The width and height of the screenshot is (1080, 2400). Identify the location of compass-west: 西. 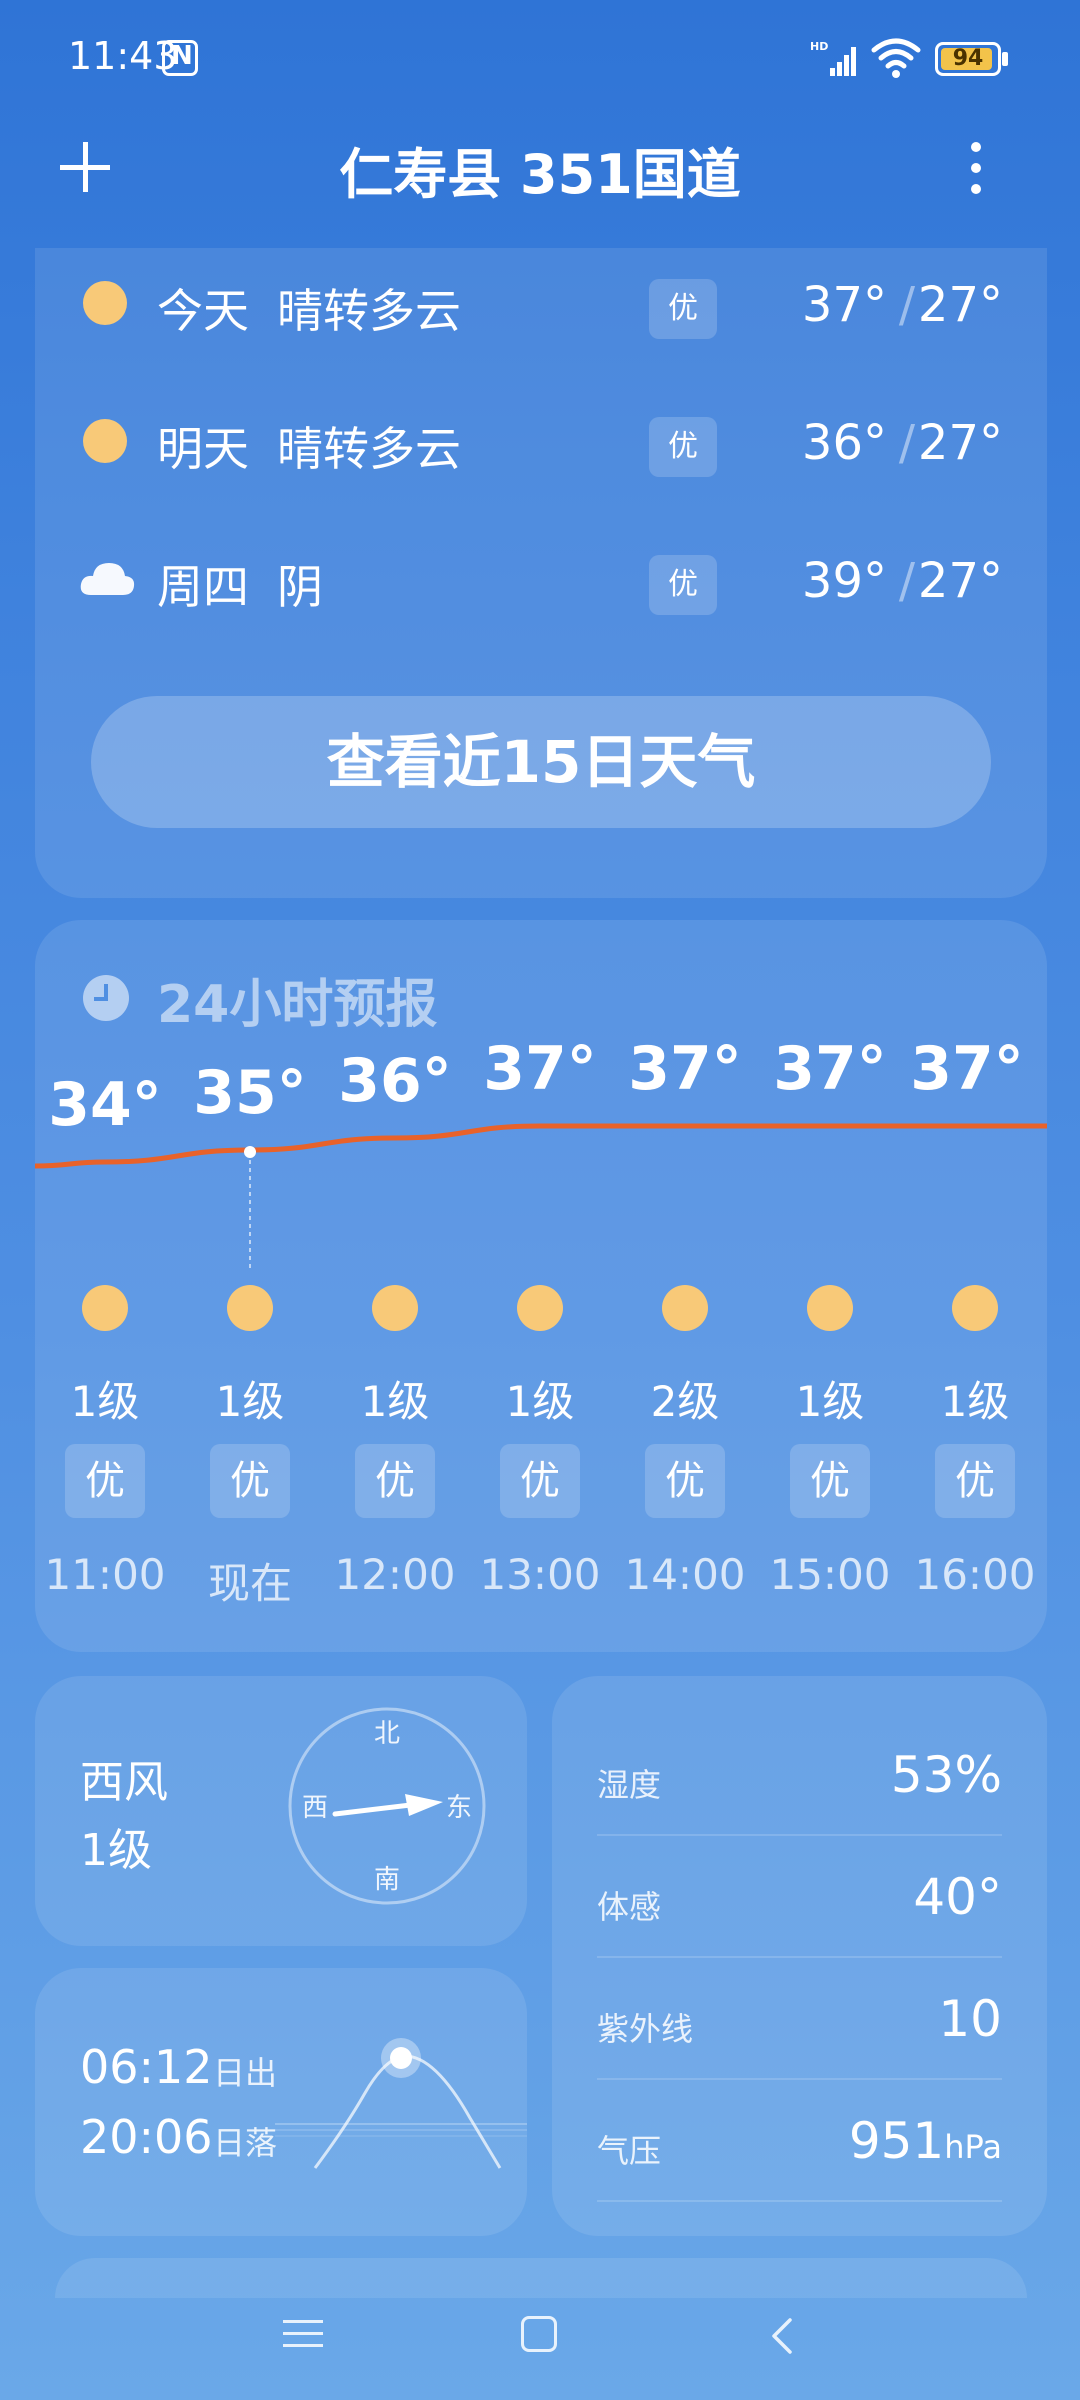
(315, 1808).